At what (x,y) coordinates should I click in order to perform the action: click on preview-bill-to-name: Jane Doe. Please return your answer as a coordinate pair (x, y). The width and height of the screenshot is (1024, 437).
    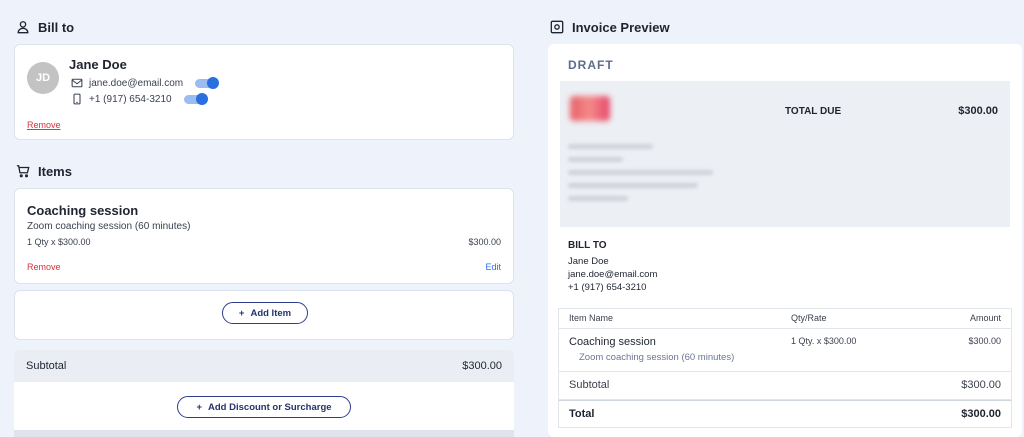
    Looking at the image, I should click on (588, 261).